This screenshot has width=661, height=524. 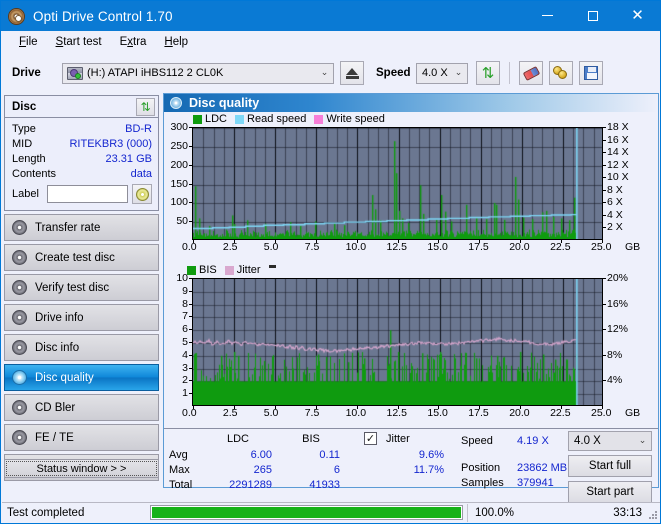 What do you see at coordinates (28, 42) in the screenshot?
I see `menu-item-file: File` at bounding box center [28, 42].